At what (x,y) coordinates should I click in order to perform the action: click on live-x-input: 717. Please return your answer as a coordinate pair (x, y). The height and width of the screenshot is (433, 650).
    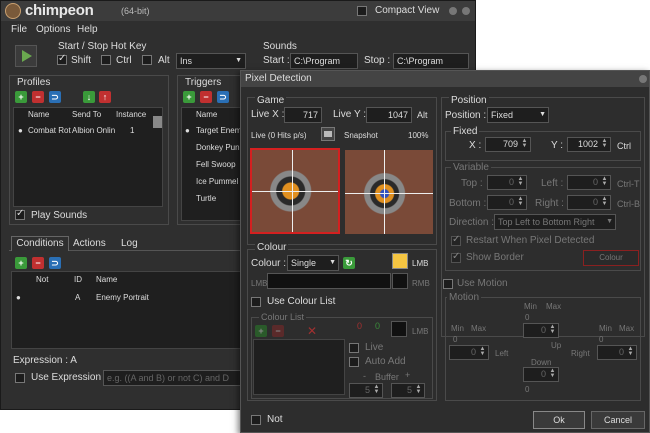
    Looking at the image, I should click on (303, 115).